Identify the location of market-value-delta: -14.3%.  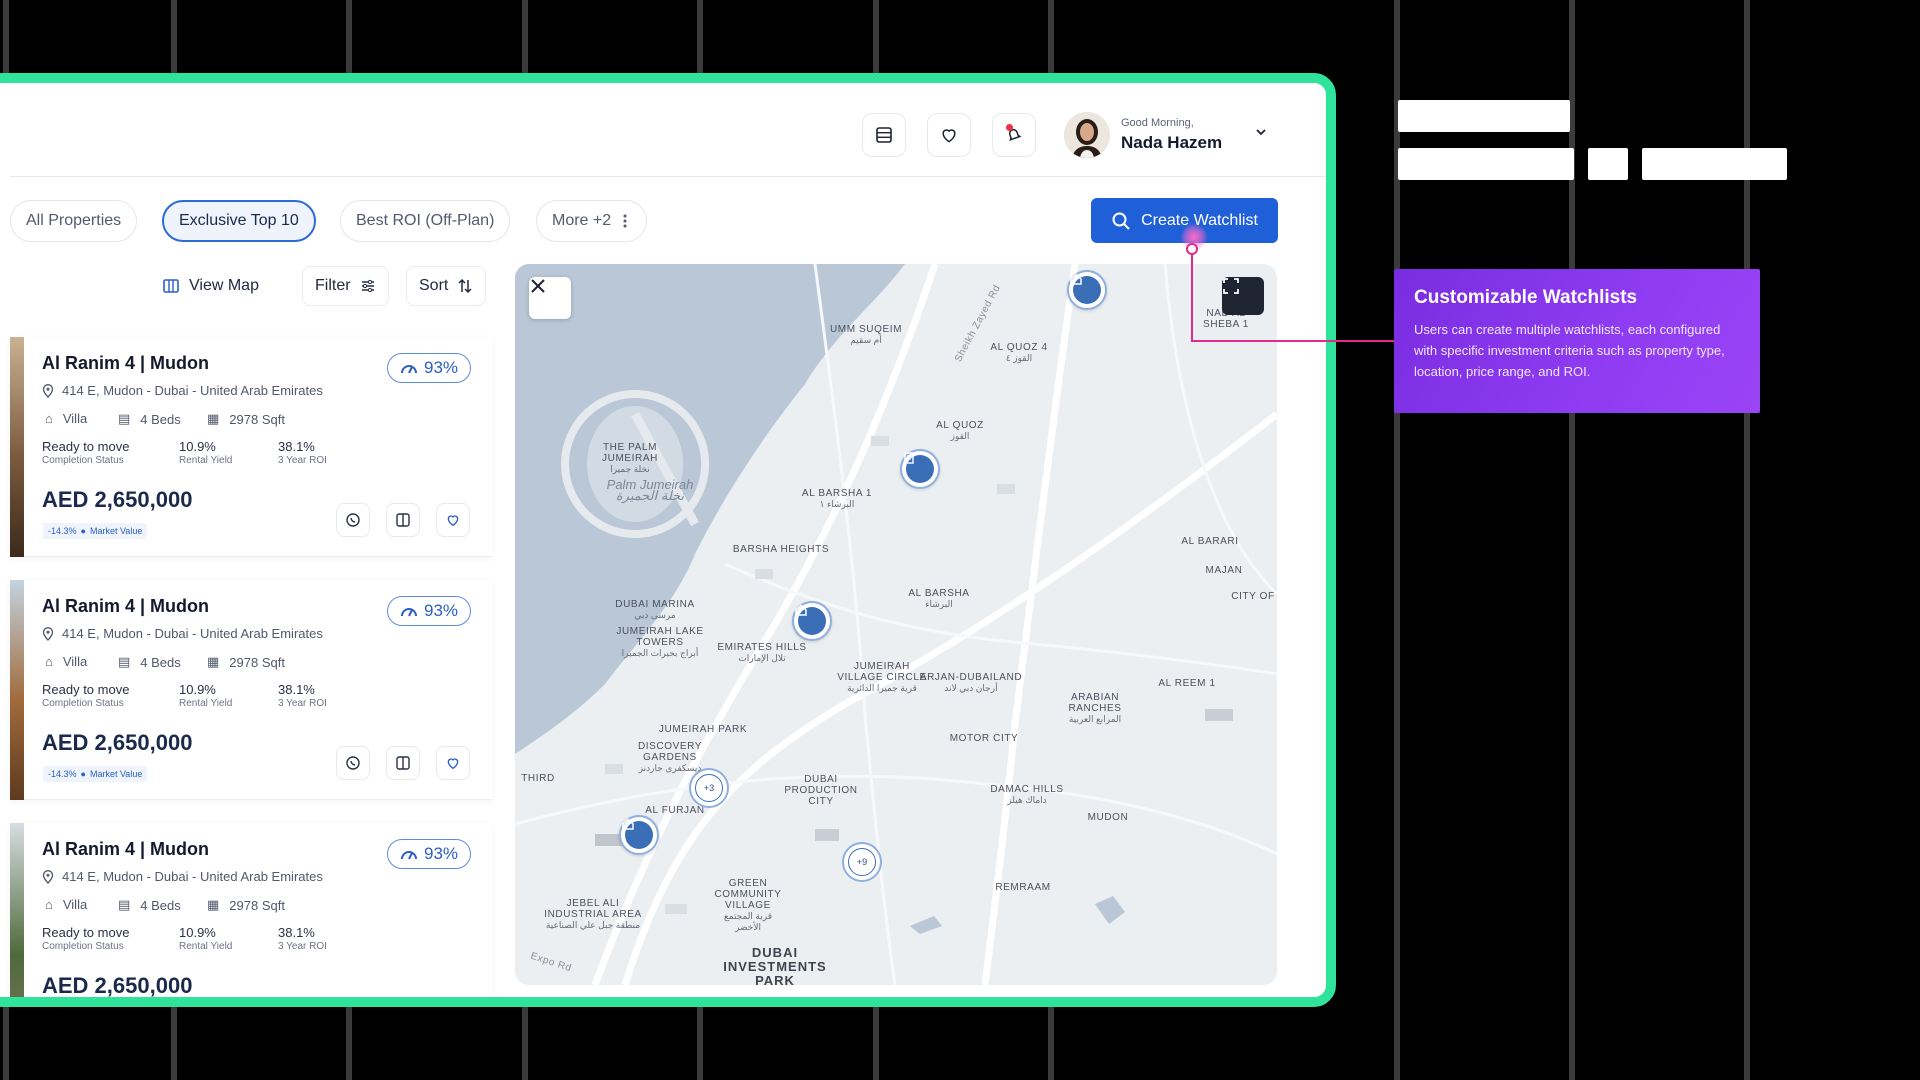
(62, 531).